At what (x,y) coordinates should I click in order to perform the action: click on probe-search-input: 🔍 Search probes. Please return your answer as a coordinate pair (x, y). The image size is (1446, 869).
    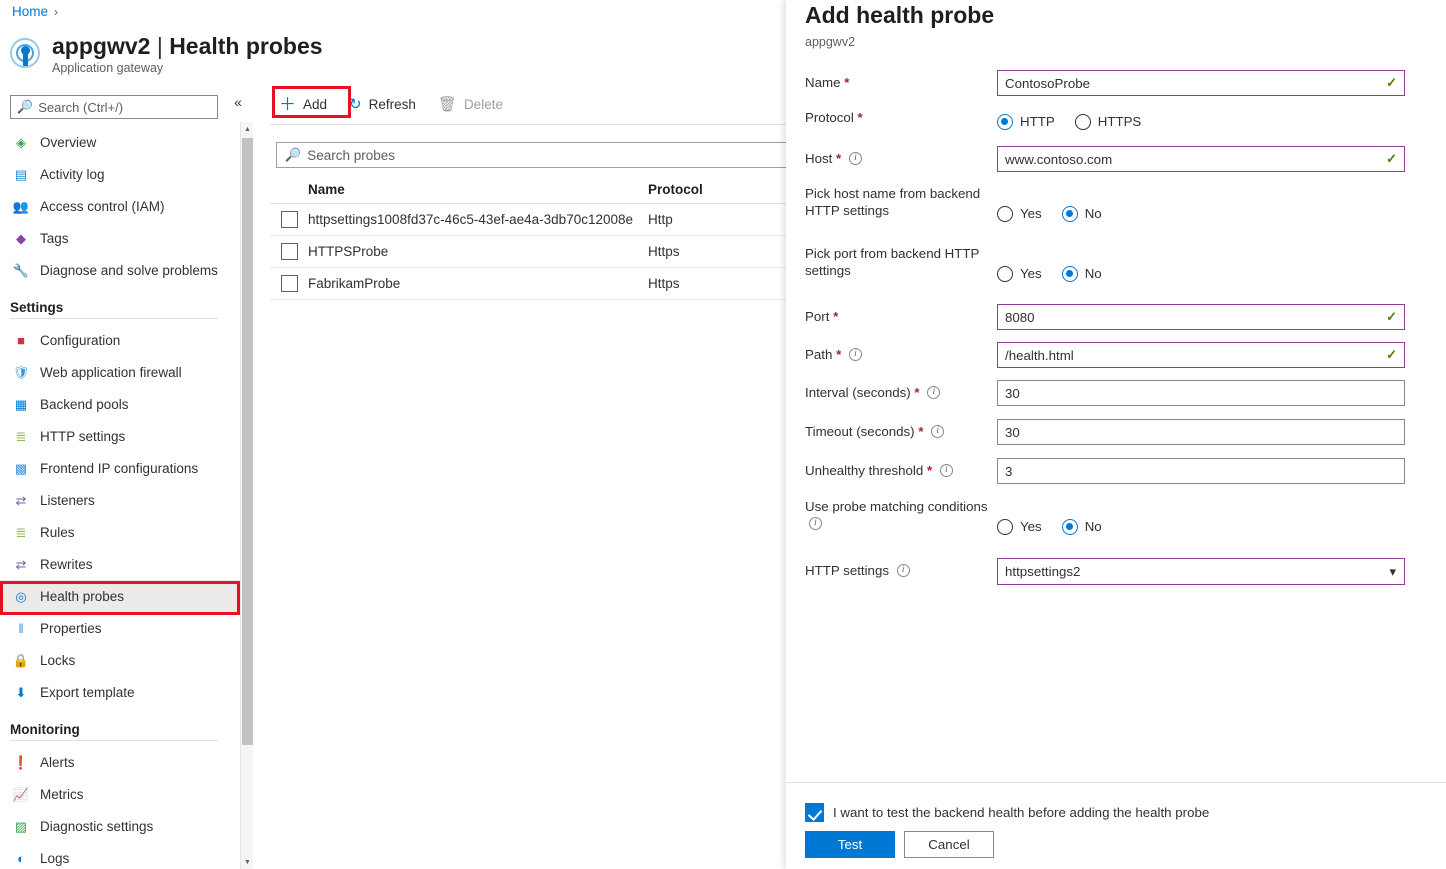
    Looking at the image, I should click on (541, 155).